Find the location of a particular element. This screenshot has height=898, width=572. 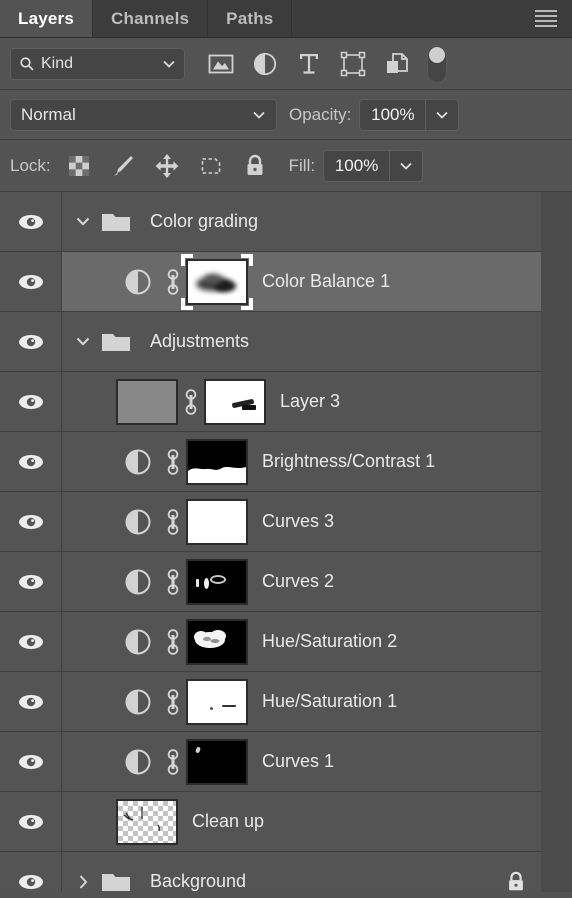

row-body: Color Balance 1 is located at coordinates (301, 281).